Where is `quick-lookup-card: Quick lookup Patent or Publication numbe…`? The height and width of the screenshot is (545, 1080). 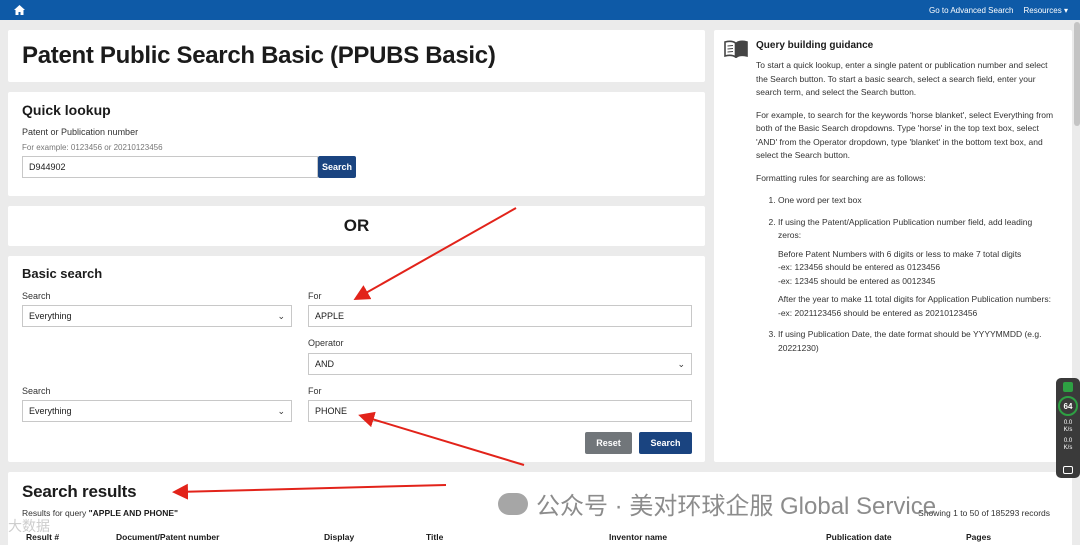
quick-lookup-card: Quick lookup Patent or Publication numbe… is located at coordinates (356, 144).